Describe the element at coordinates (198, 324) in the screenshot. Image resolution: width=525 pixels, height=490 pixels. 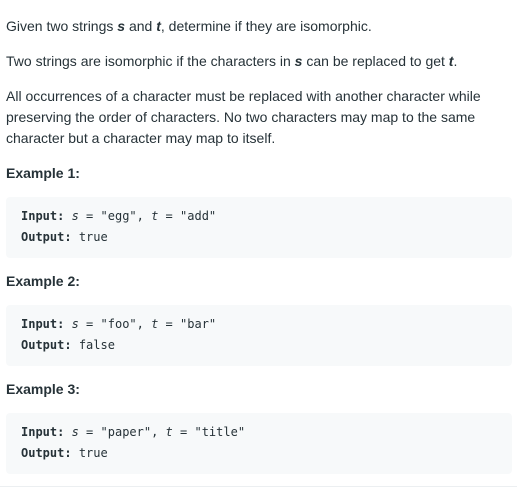
I see `t-value: "bar"` at that location.